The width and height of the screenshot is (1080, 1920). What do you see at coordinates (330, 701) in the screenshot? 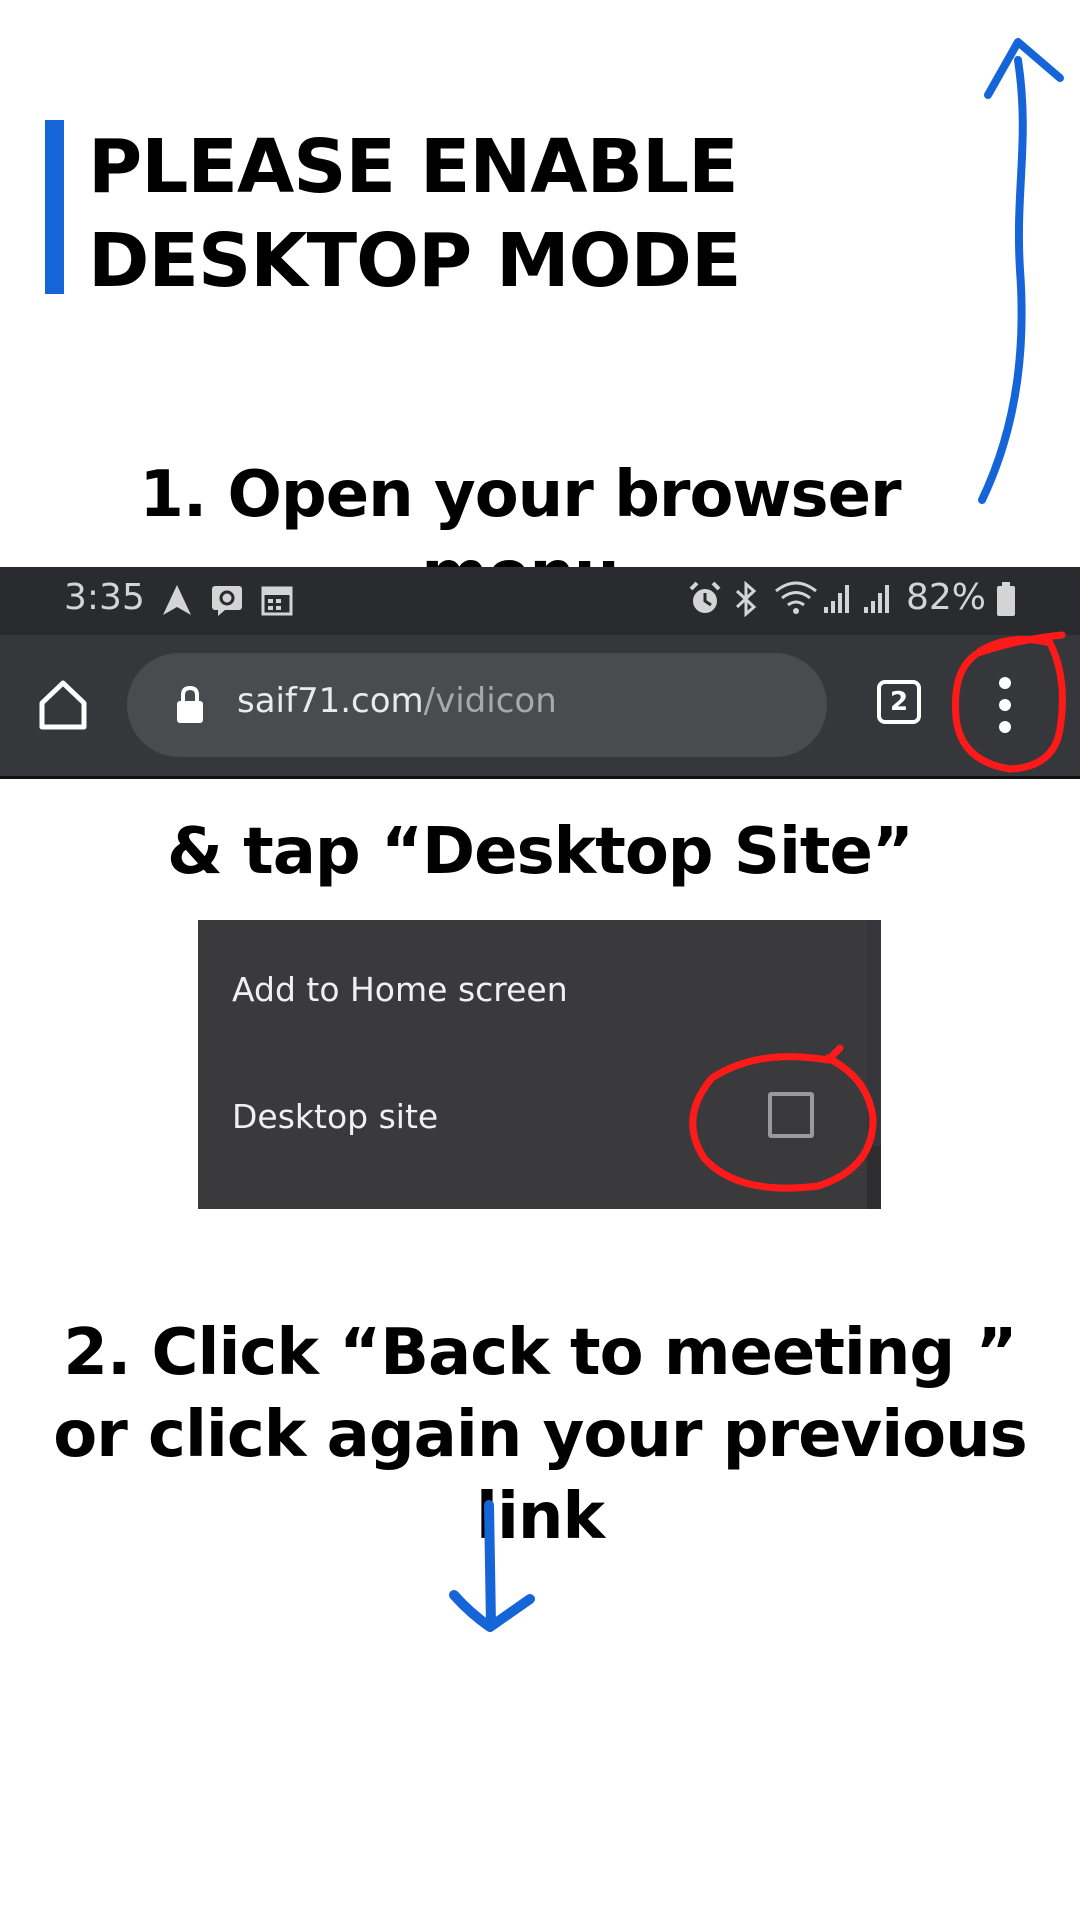
I see `url-domain: saif71.com` at bounding box center [330, 701].